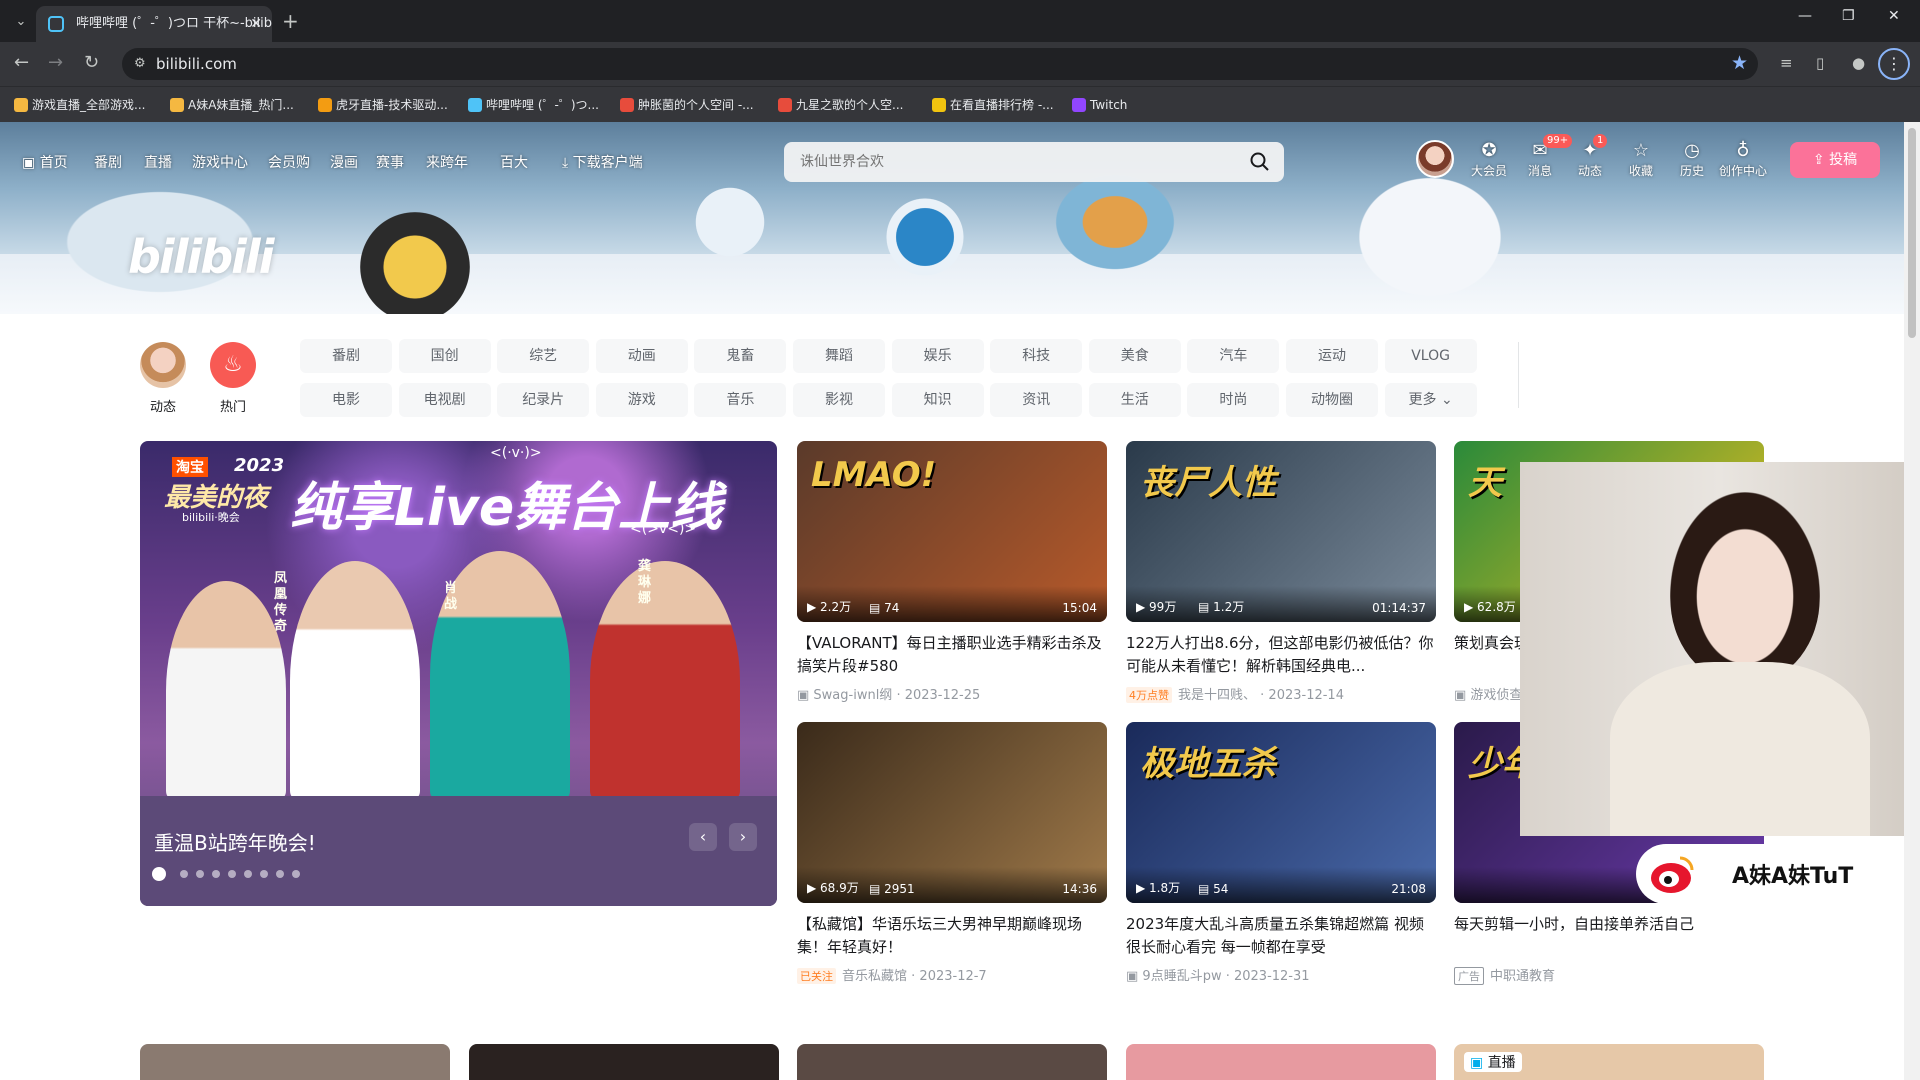 The height and width of the screenshot is (1080, 1920). I want to click on carousel-next-icon: ›, so click(743, 837).